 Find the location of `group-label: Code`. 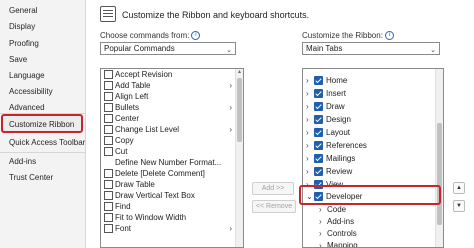

group-label: Code is located at coordinates (337, 209).